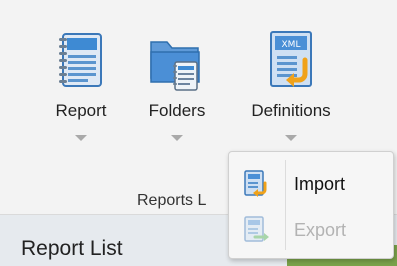 The height and width of the screenshot is (266, 397). Describe the element at coordinates (291, 110) in the screenshot. I see `definitions-button-label: Definitions` at that location.